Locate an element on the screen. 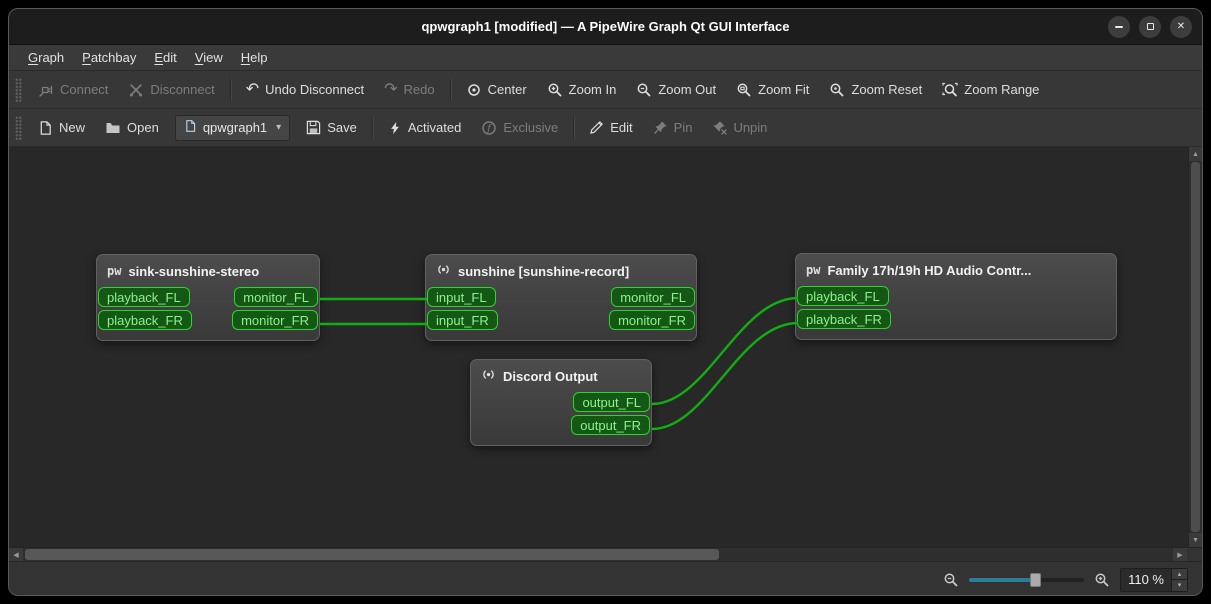  exclusive-button: f Exclusive is located at coordinates (519, 128).